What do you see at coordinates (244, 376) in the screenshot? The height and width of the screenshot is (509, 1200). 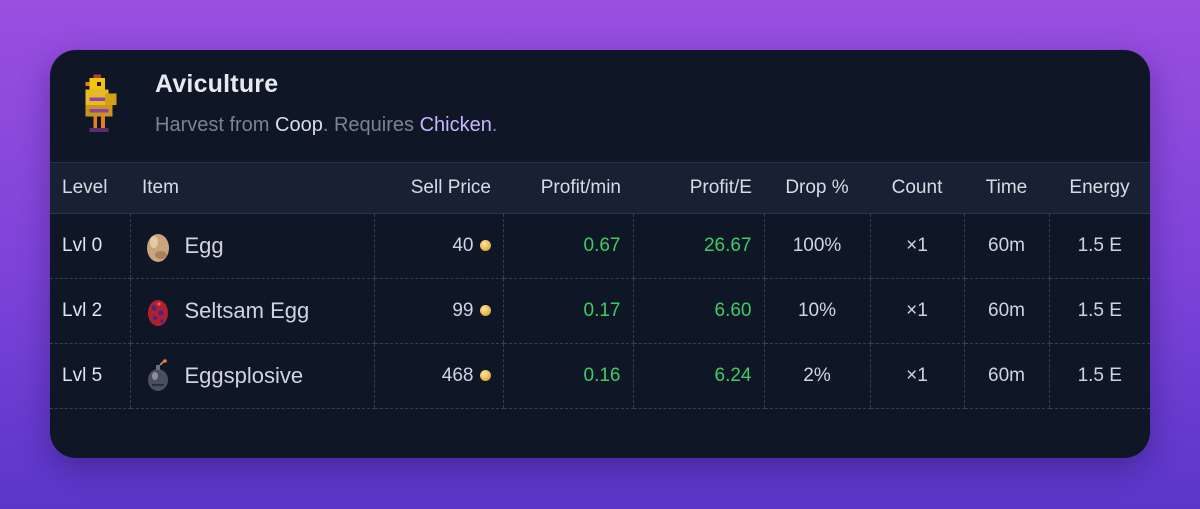 I see `item-name: Eggsplosive` at bounding box center [244, 376].